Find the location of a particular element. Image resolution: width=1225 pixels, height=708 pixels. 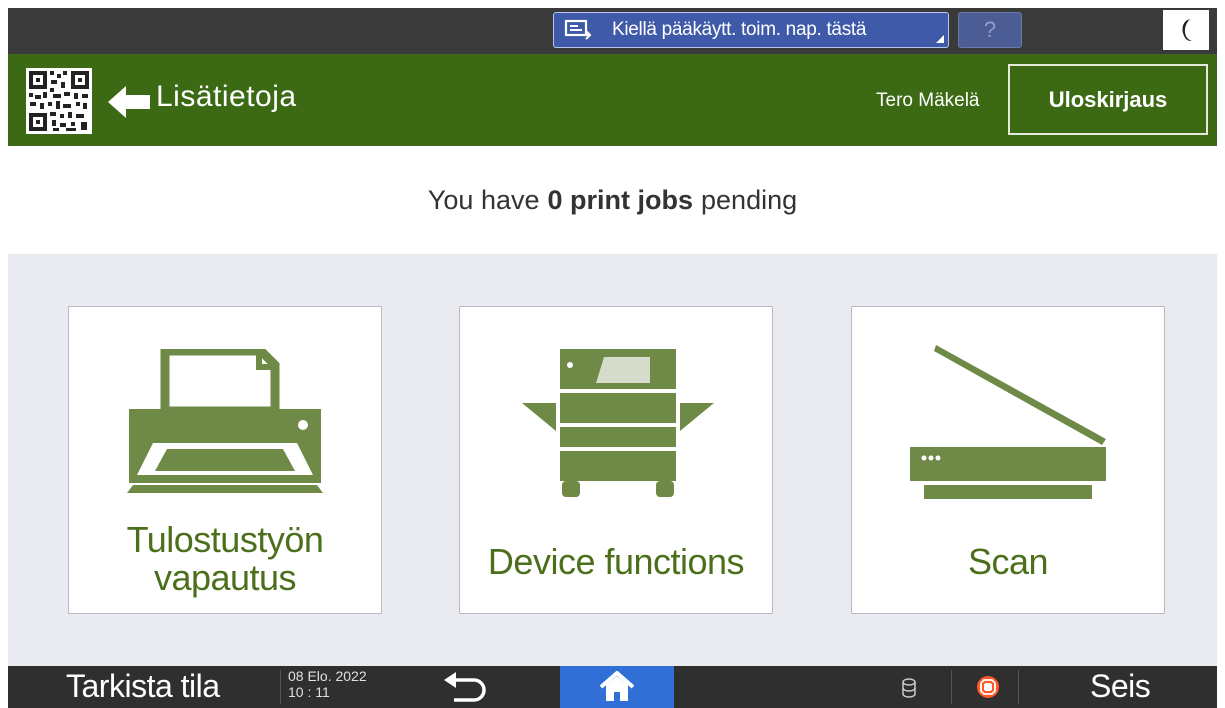

logout-label: Uloskirjaus is located at coordinates (1108, 99).